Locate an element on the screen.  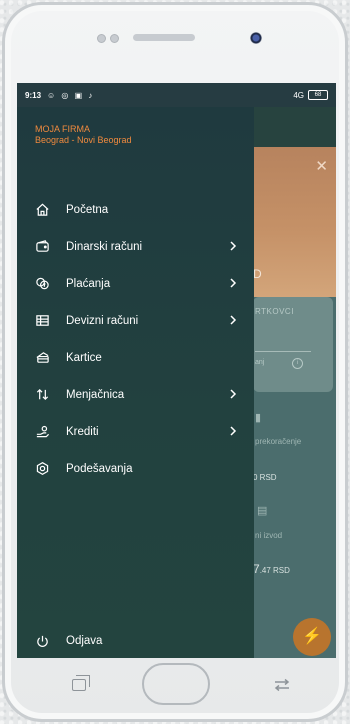
overdraft-label: prekoračenje is located at coordinates (278, 441).